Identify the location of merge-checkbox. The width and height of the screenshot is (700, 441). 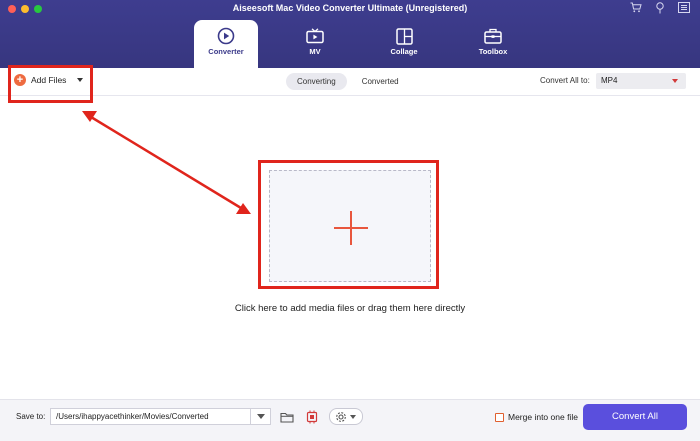
(499, 417).